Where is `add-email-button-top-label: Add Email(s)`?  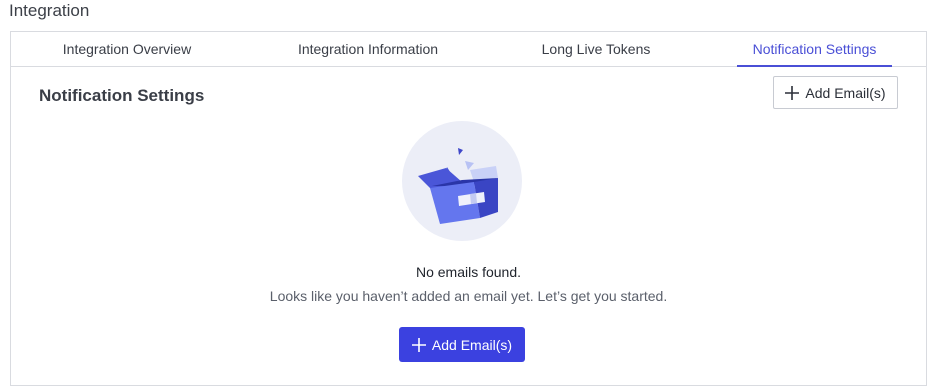 add-email-button-top-label: Add Email(s) is located at coordinates (845, 92).